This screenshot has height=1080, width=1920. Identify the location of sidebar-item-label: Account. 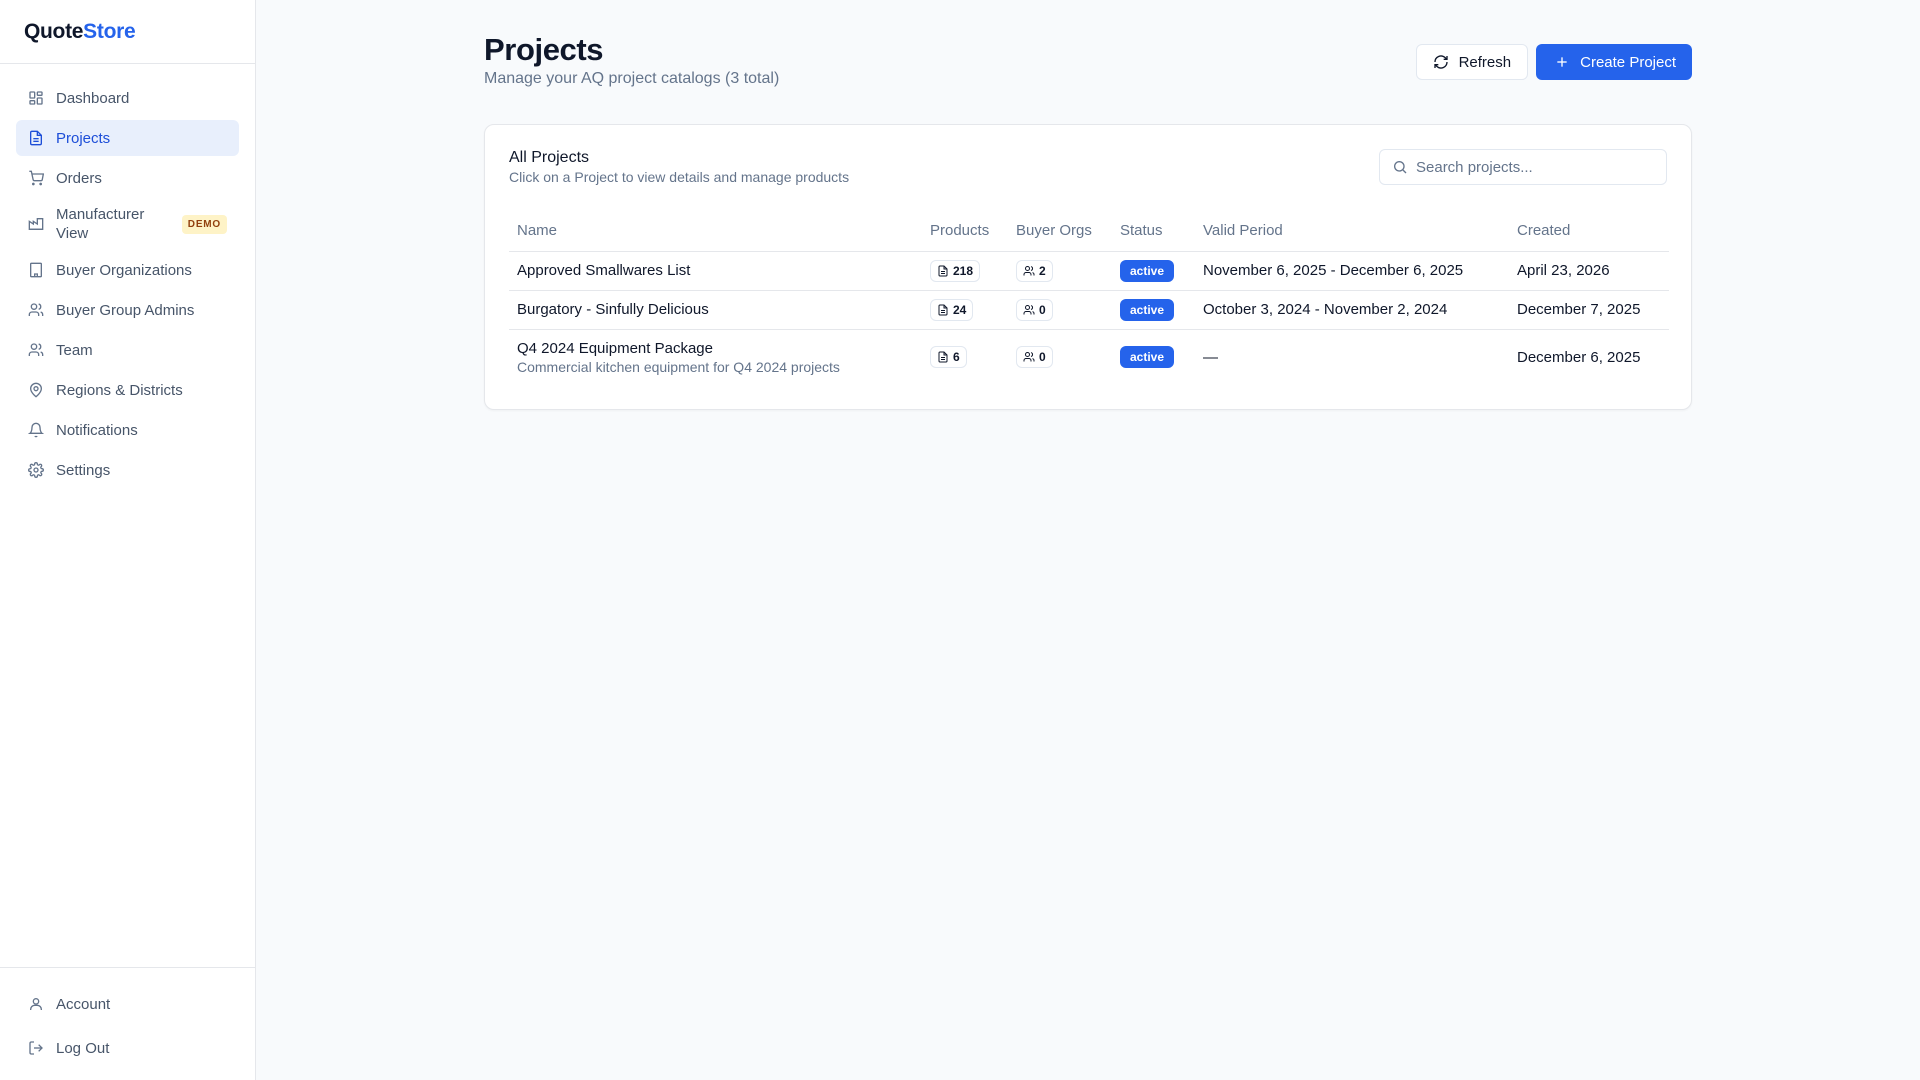
(83, 1004).